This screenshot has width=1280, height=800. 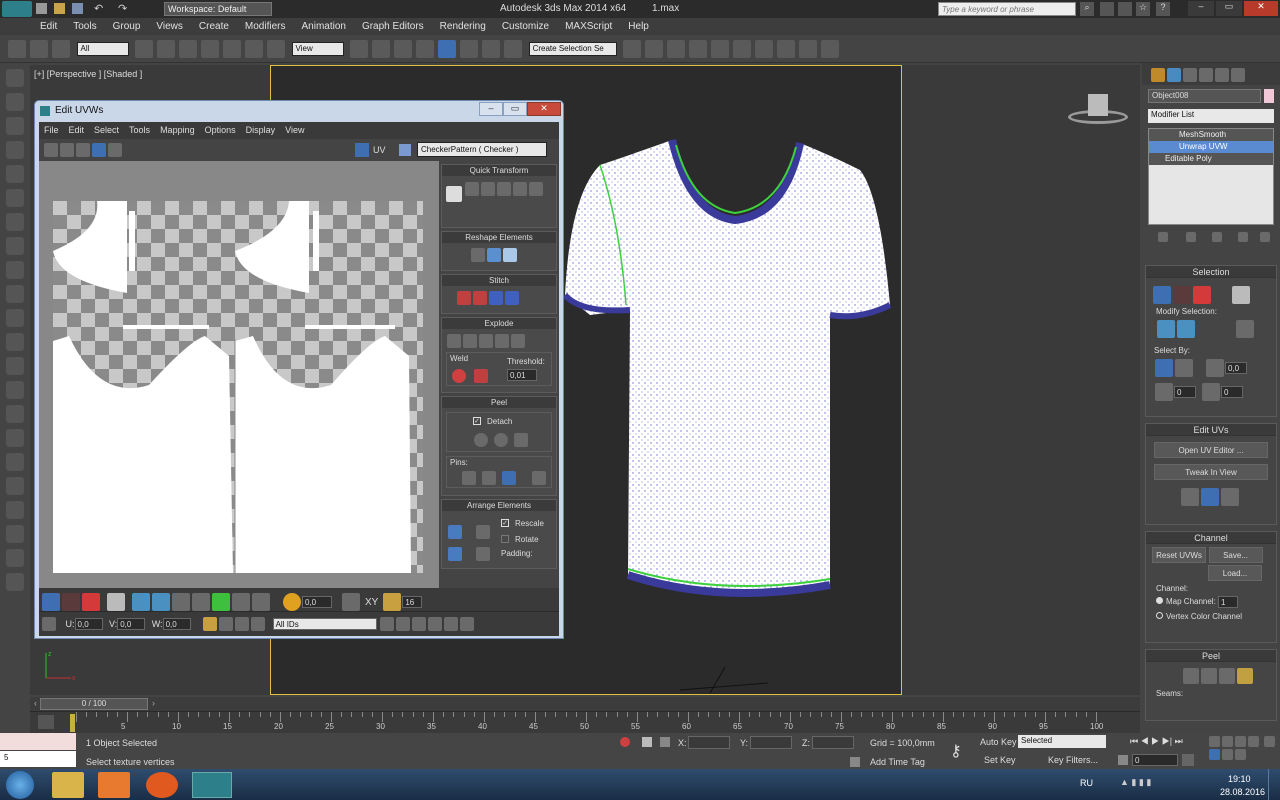 I want to click on viewport-label: [+] [Perspective ] [Shaded ], so click(x=88, y=74).